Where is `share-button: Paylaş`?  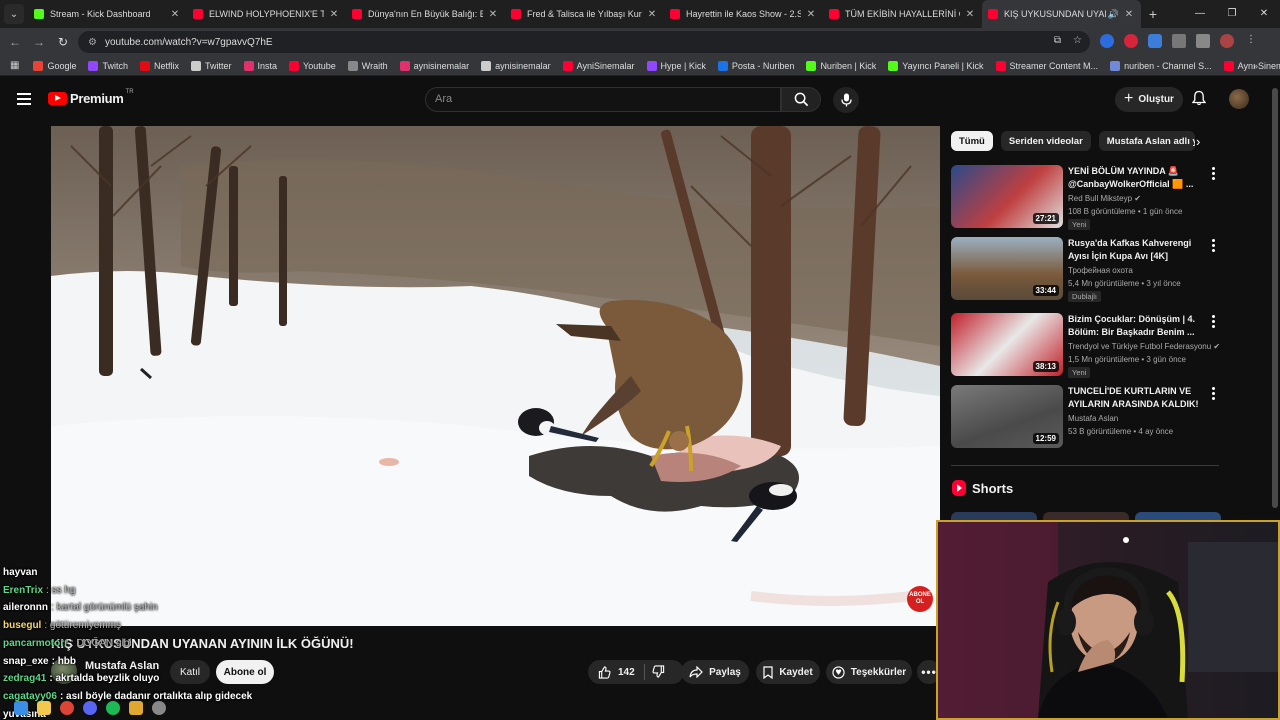
share-button: Paylaş is located at coordinates (715, 672).